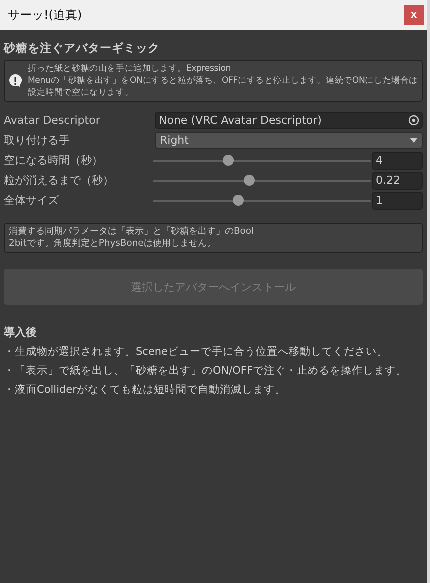 Image resolution: width=430 pixels, height=583 pixels. What do you see at coordinates (289, 140) in the screenshot?
I see `hand-dropdown: Right` at bounding box center [289, 140].